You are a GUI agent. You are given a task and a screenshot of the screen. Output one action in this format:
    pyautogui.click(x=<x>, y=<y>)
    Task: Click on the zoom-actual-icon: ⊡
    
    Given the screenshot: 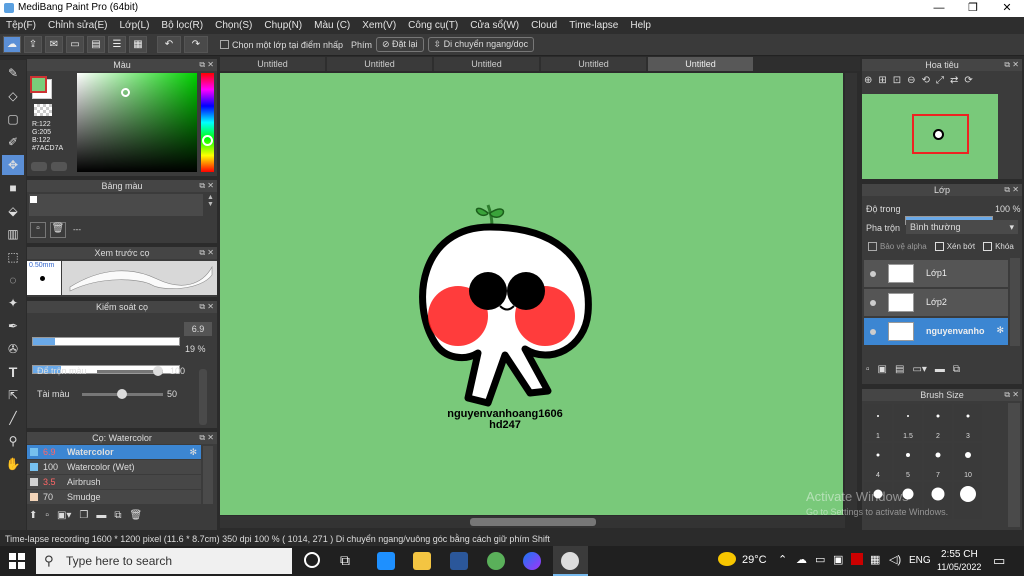 What is the action you would take?
    pyautogui.click(x=897, y=80)
    